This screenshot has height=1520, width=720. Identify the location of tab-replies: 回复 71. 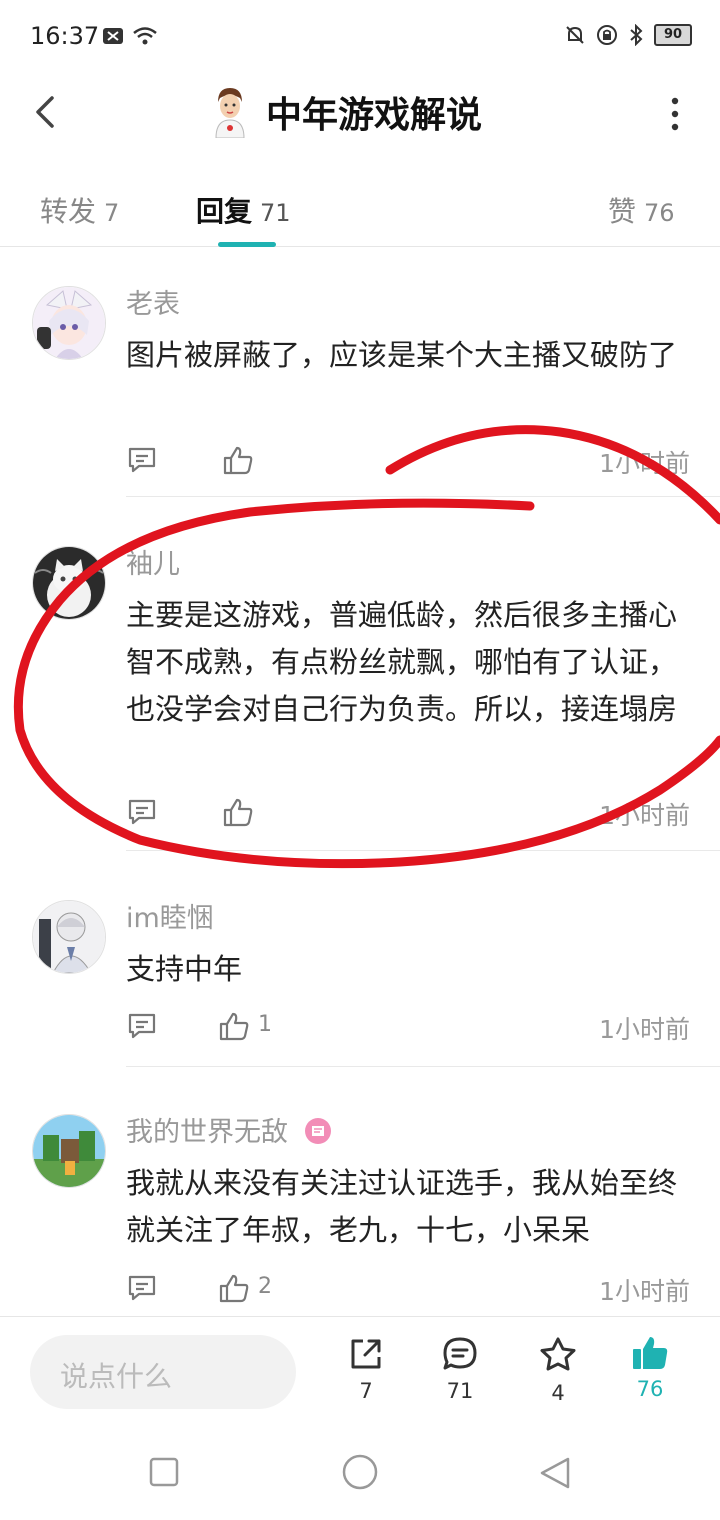
(243, 210).